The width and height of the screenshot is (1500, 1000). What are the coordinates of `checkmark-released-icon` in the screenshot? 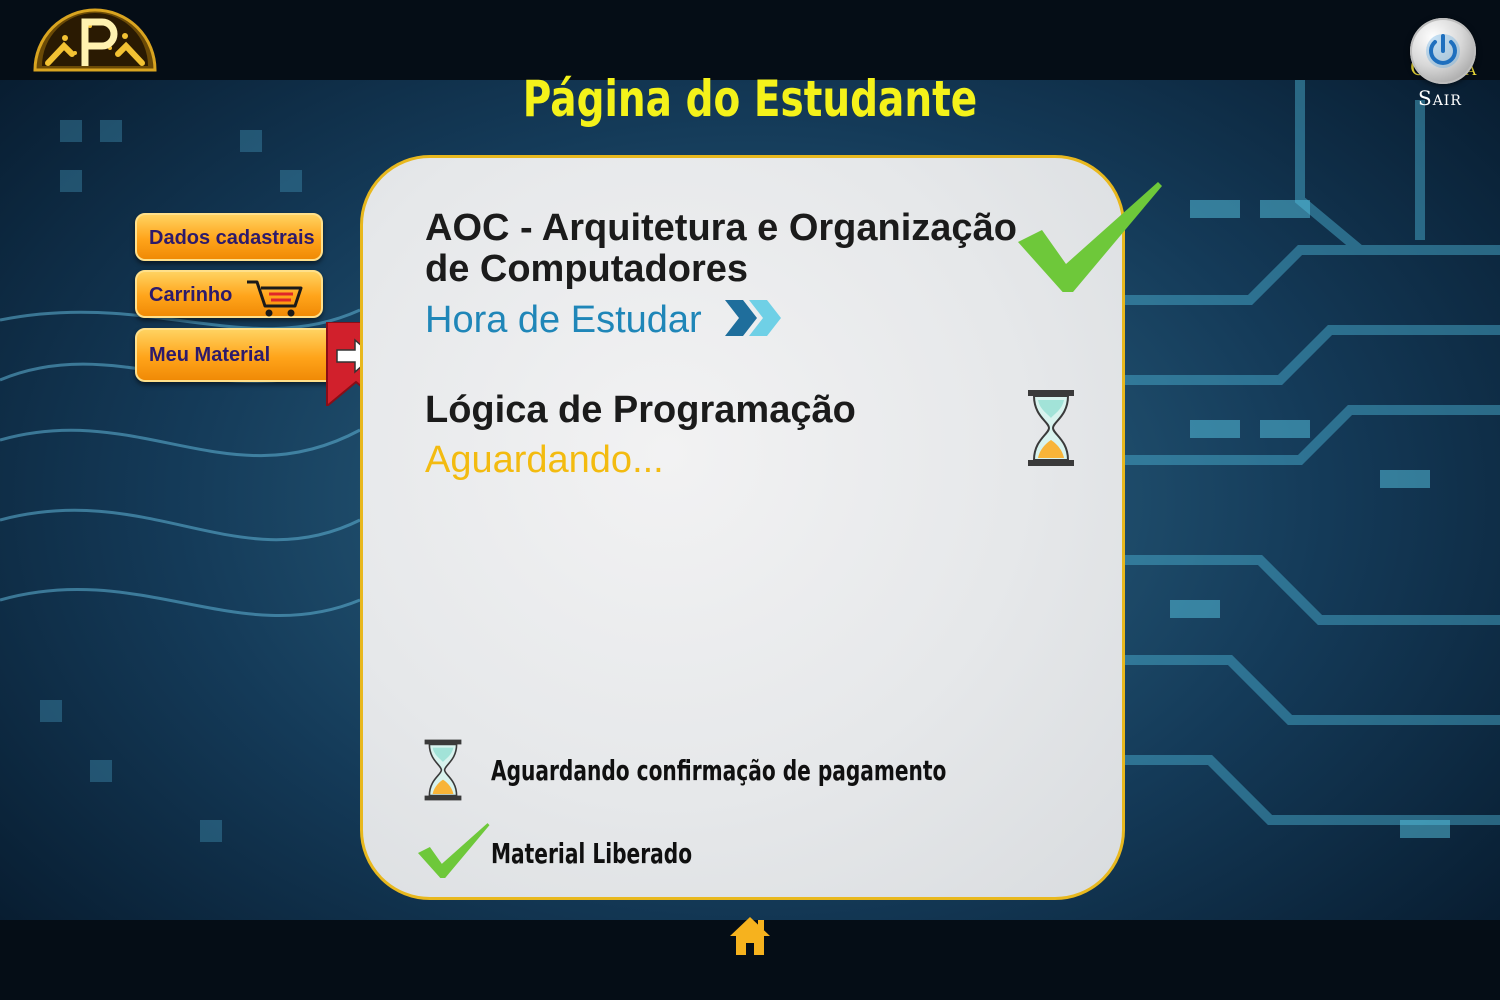 It's located at (1090, 237).